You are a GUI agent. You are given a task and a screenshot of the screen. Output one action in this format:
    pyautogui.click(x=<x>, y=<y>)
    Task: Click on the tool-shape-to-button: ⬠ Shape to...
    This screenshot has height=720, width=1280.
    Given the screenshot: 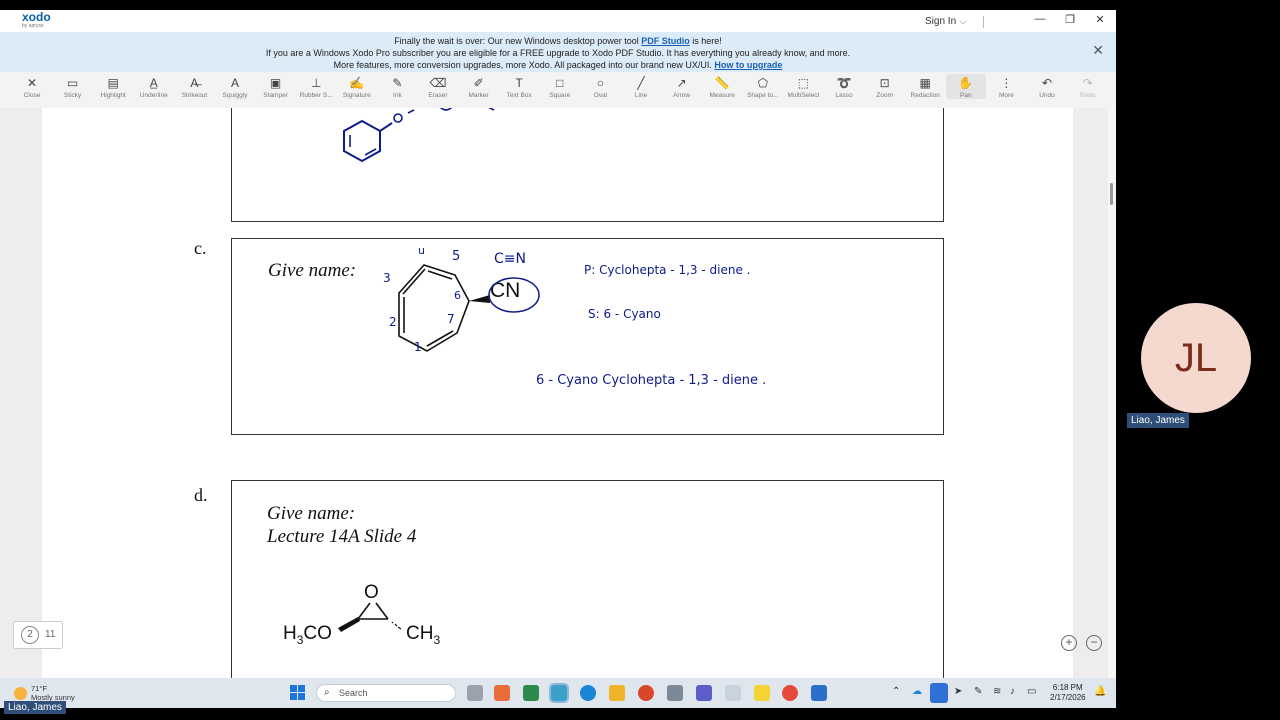 What is the action you would take?
    pyautogui.click(x=763, y=86)
    